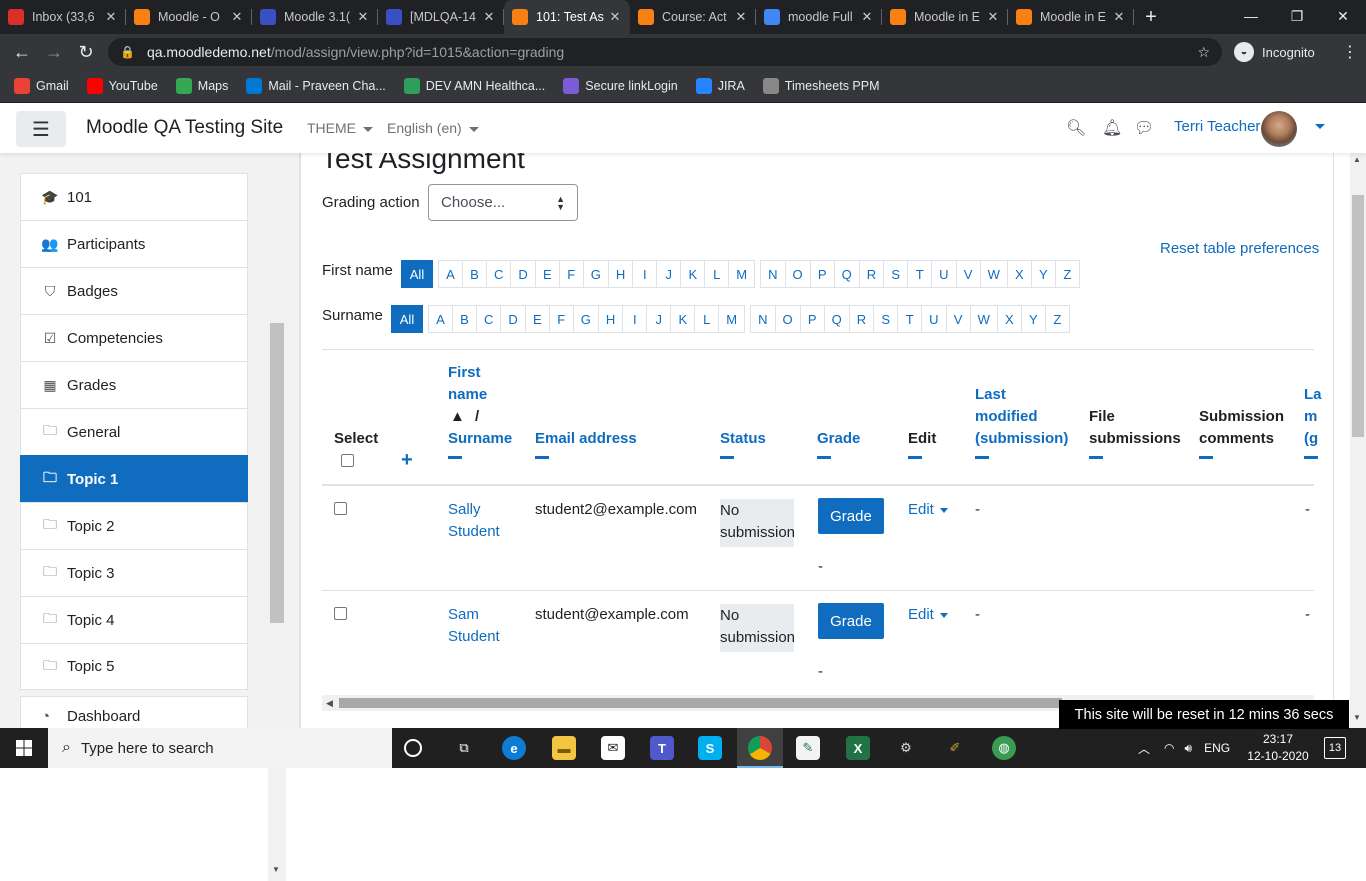 The height and width of the screenshot is (881, 1366). Describe the element at coordinates (134, 619) in the screenshot. I see `drawer-item: 🗀 Topic 4` at that location.